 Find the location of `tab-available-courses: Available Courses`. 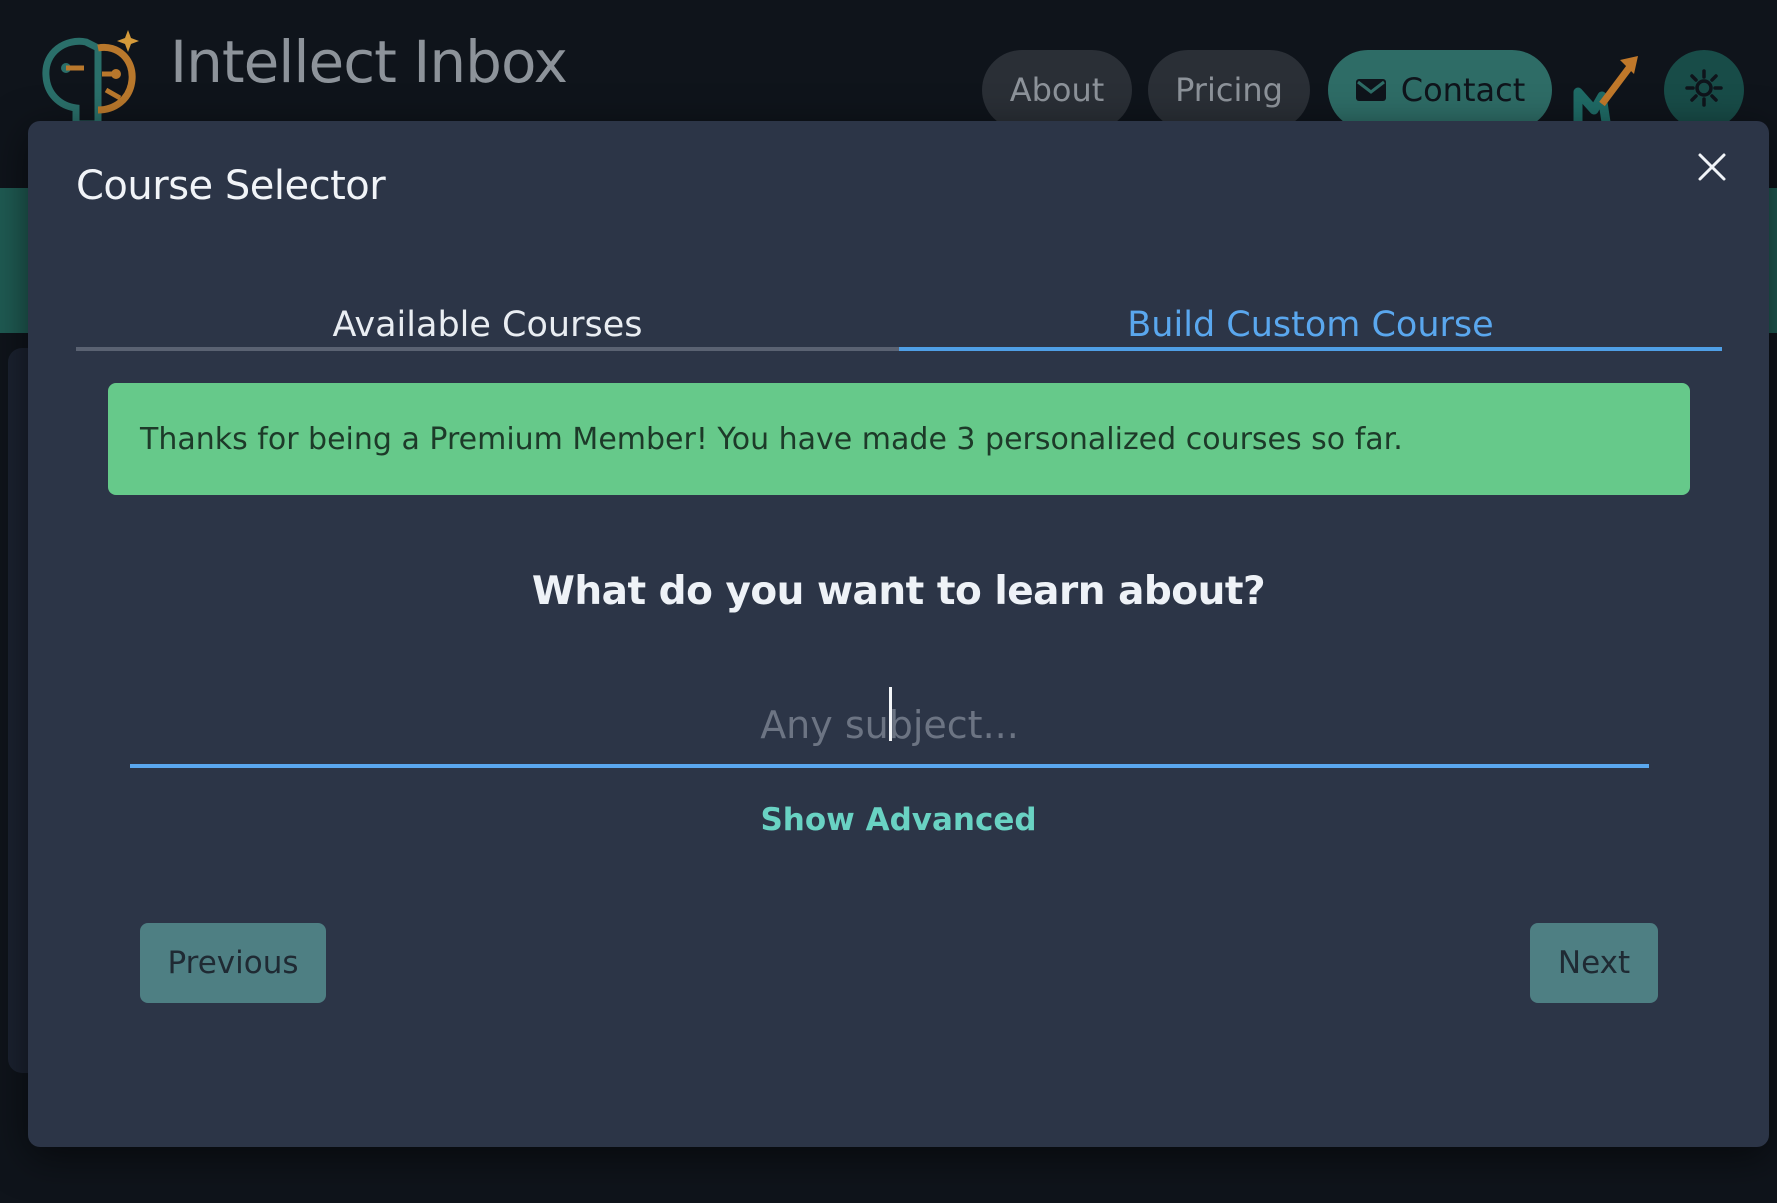

tab-available-courses: Available Courses is located at coordinates (487, 315).